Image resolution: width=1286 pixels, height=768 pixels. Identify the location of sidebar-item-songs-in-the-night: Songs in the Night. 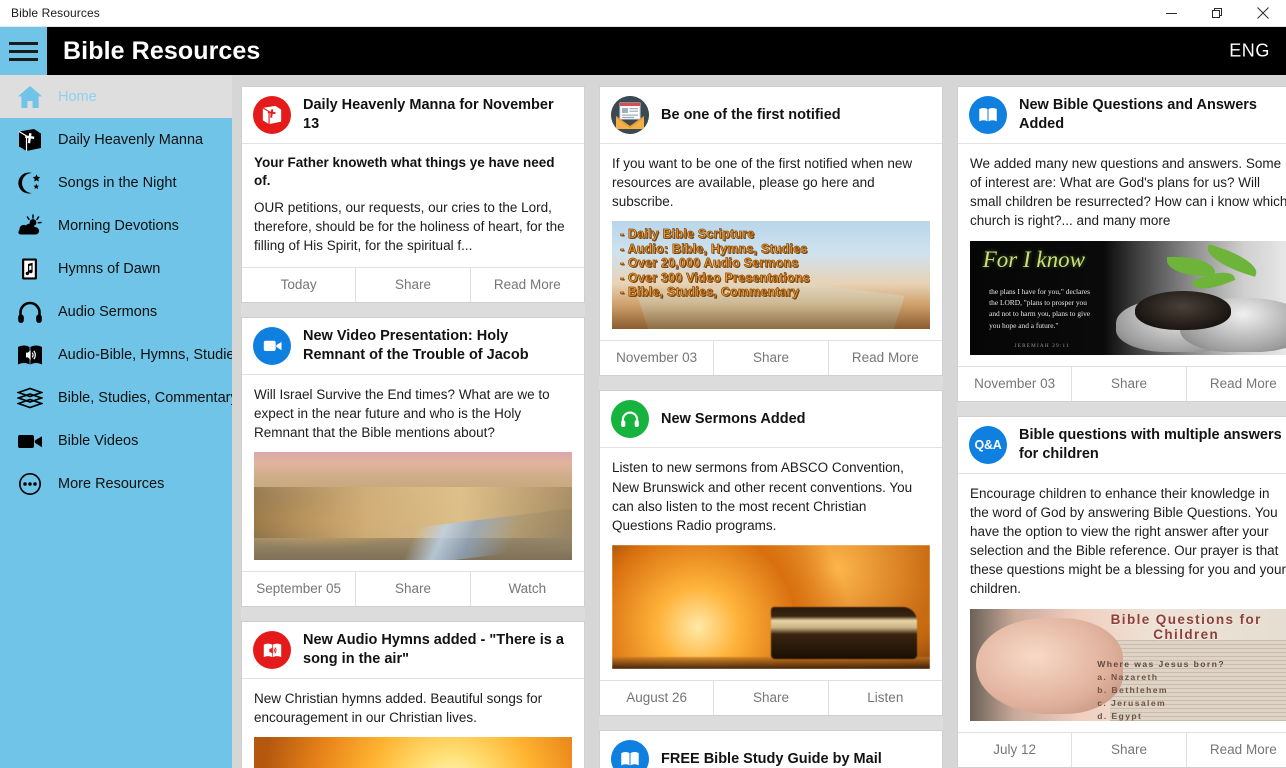
(116, 182).